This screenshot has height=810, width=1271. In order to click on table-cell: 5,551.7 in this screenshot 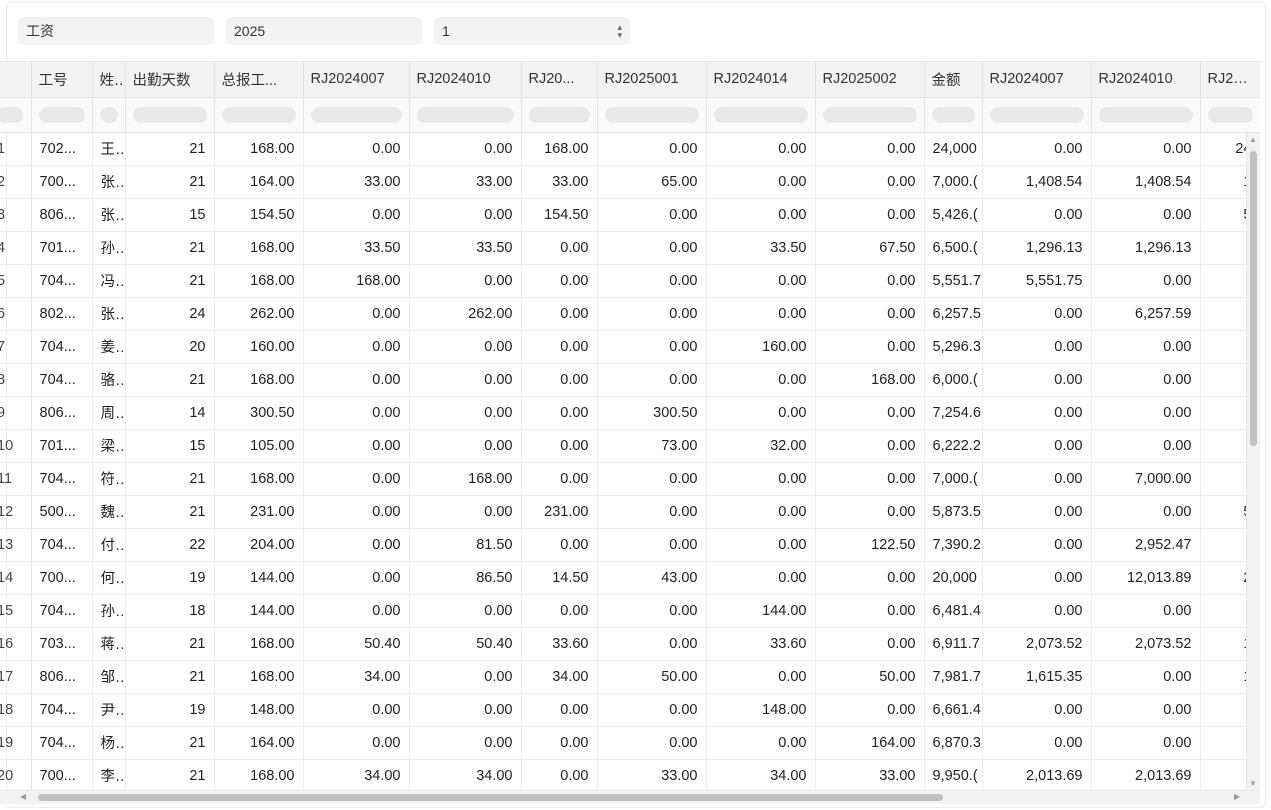, I will do `click(953, 281)`.